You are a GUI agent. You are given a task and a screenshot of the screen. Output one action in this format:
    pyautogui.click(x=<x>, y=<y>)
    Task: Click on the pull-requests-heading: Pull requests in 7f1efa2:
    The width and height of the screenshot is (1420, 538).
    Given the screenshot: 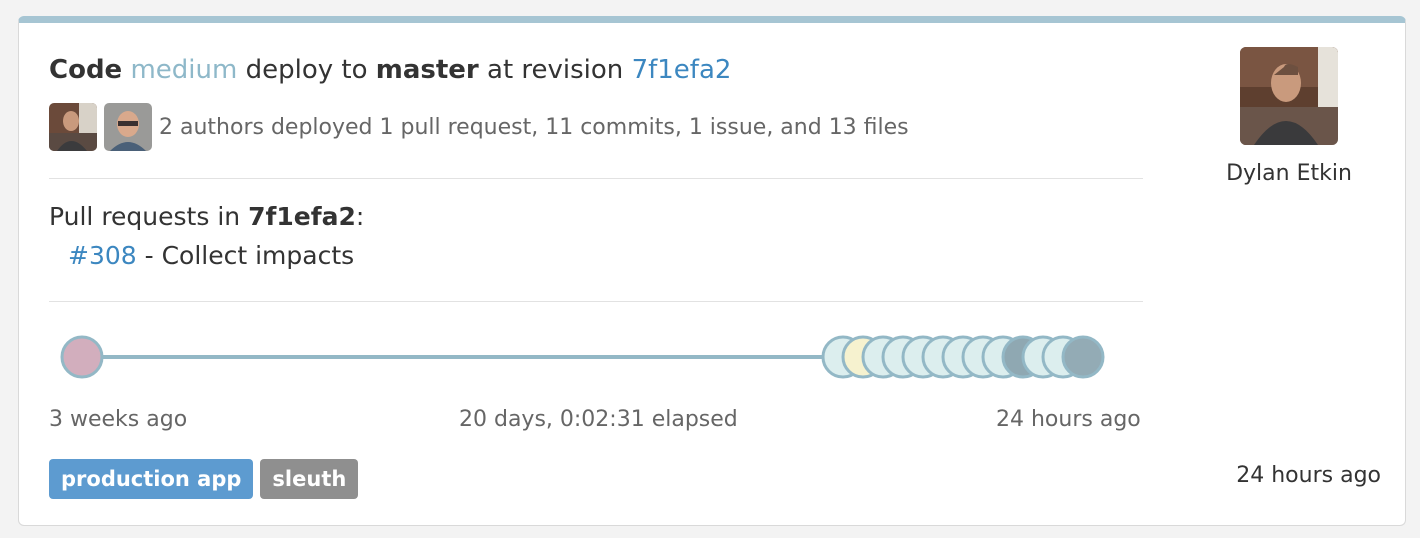 What is the action you would take?
    pyautogui.click(x=206, y=217)
    